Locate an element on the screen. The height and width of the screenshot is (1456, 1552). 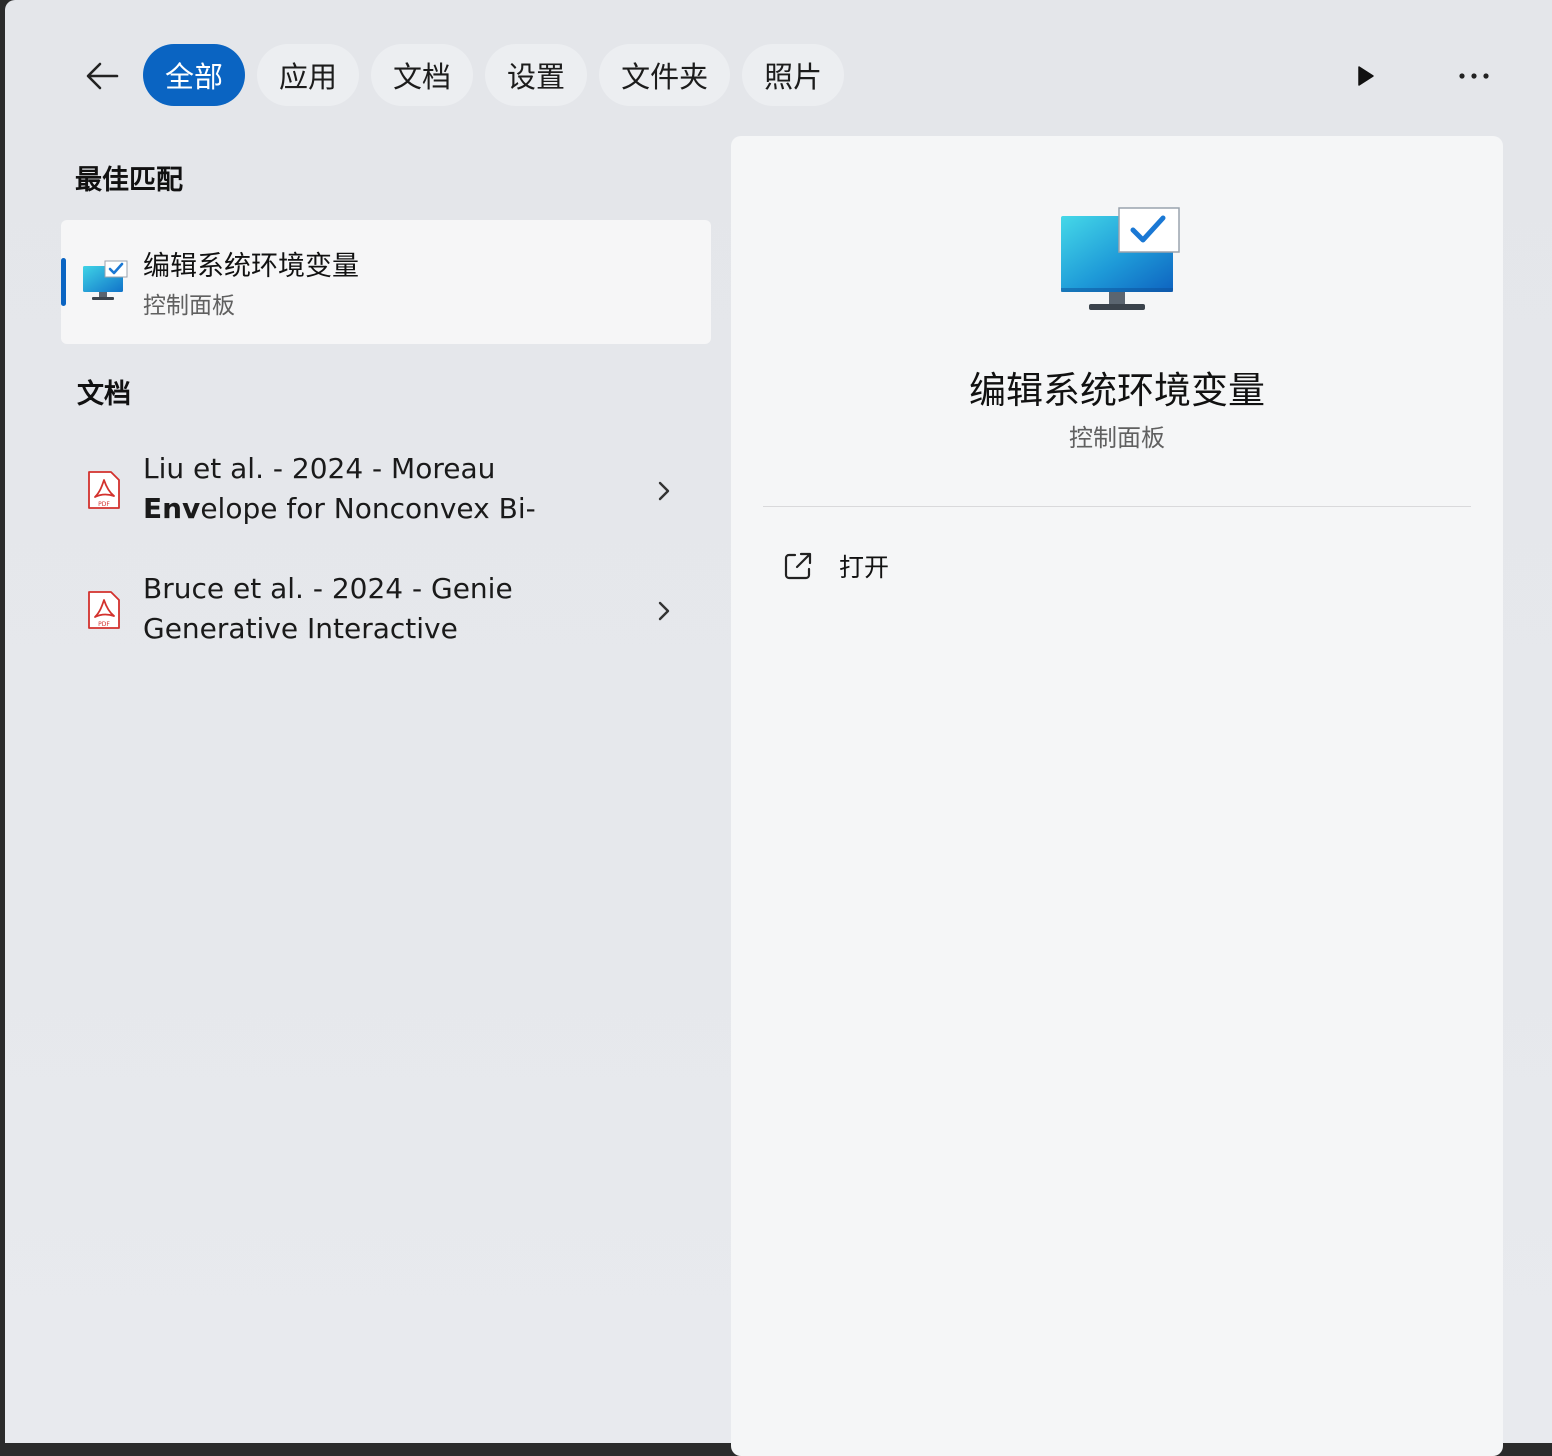
selection-indicator is located at coordinates (63, 282).